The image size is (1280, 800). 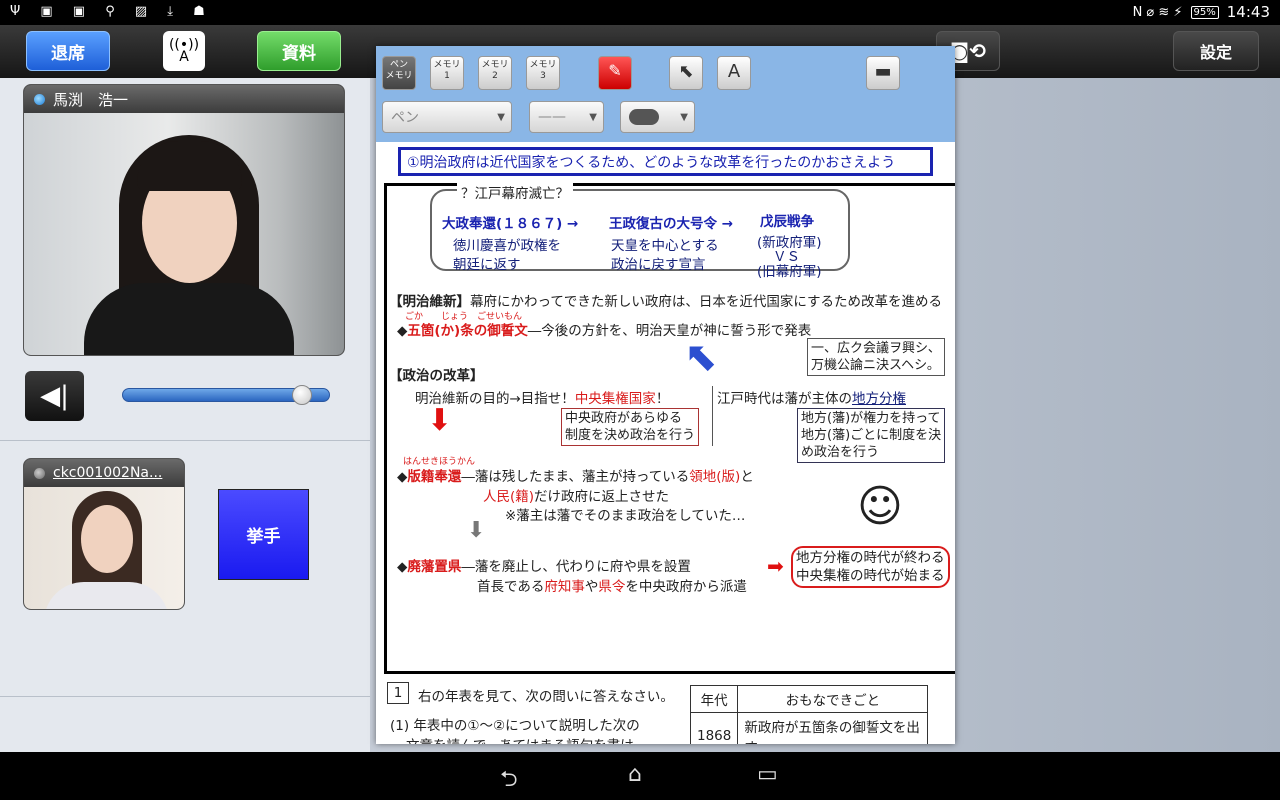 I want to click on clock: 14:43, so click(x=1248, y=12).